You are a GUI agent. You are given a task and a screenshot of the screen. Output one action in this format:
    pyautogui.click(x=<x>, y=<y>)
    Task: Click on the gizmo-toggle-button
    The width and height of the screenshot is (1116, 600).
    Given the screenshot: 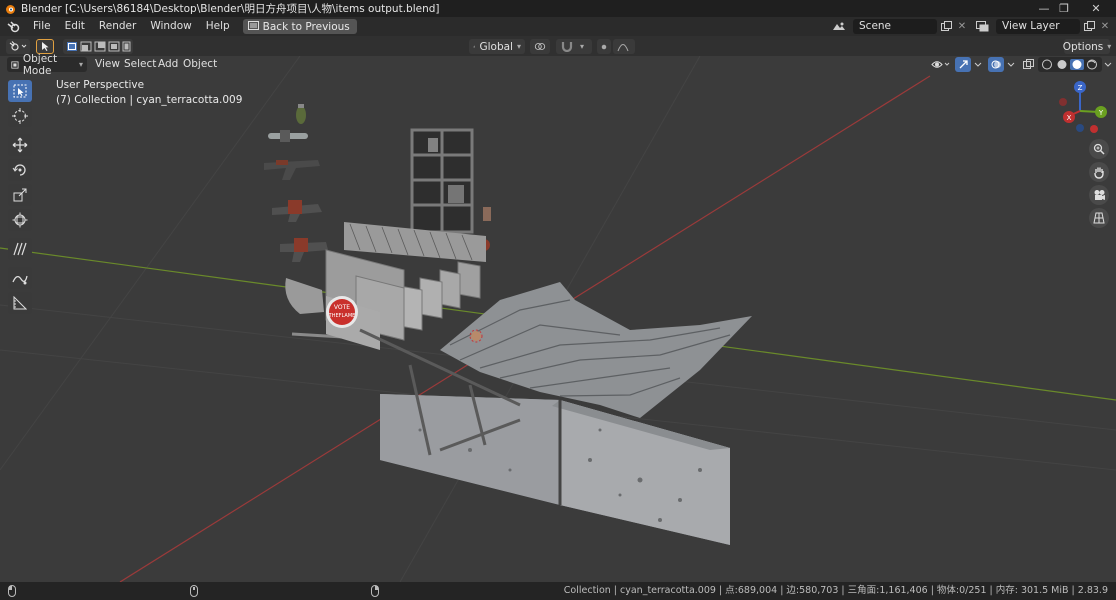 What is the action you would take?
    pyautogui.click(x=963, y=64)
    